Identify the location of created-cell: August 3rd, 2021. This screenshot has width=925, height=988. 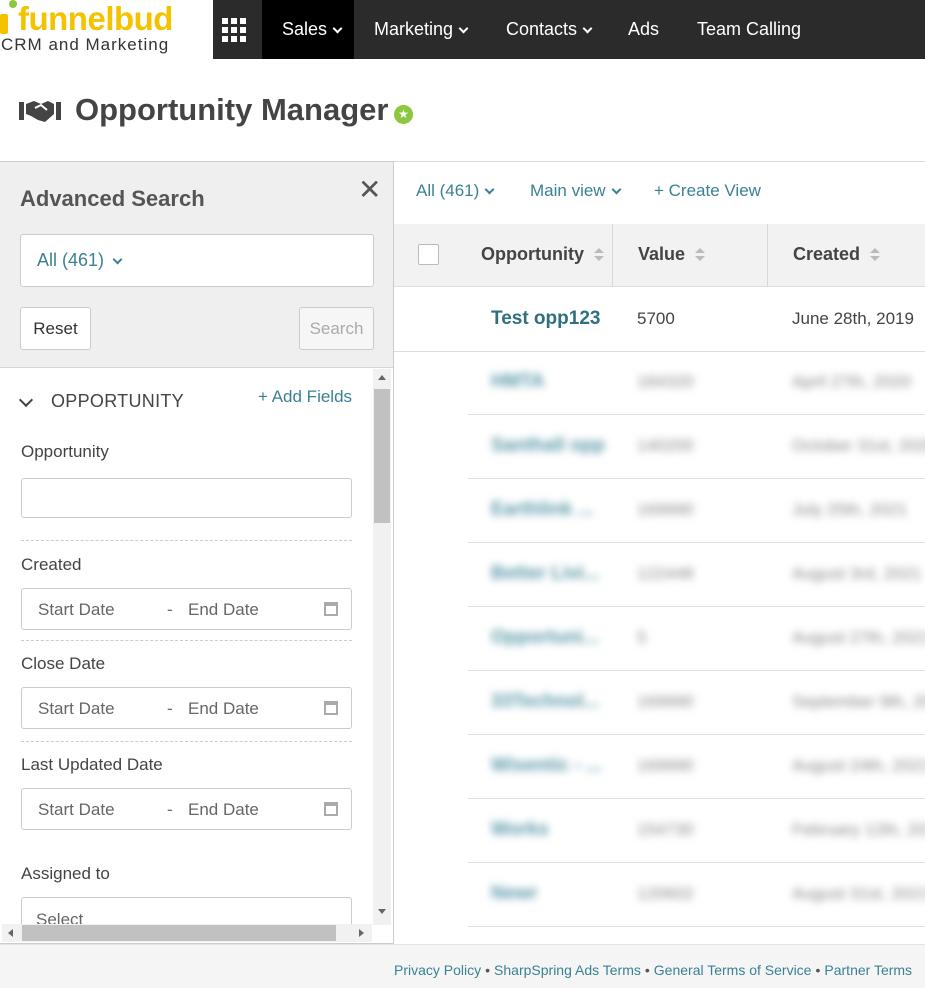
(857, 573).